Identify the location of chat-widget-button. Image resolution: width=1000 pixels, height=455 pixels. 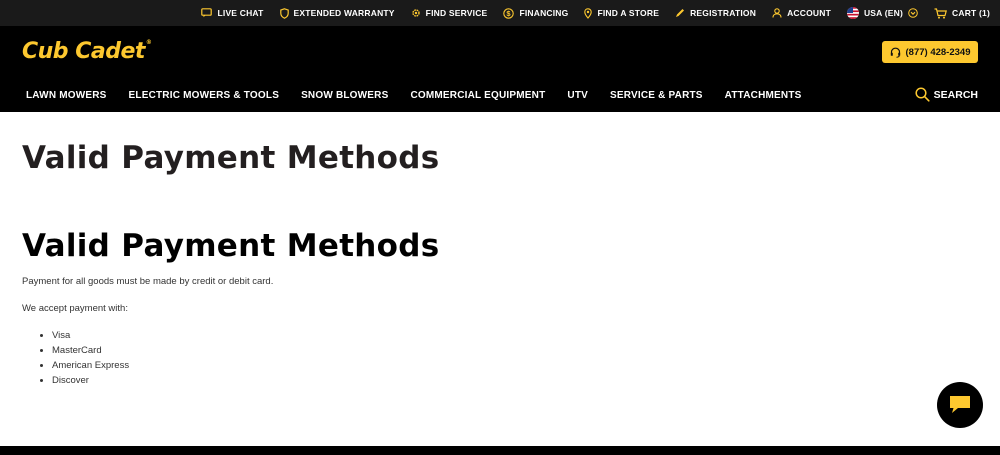
(960, 405).